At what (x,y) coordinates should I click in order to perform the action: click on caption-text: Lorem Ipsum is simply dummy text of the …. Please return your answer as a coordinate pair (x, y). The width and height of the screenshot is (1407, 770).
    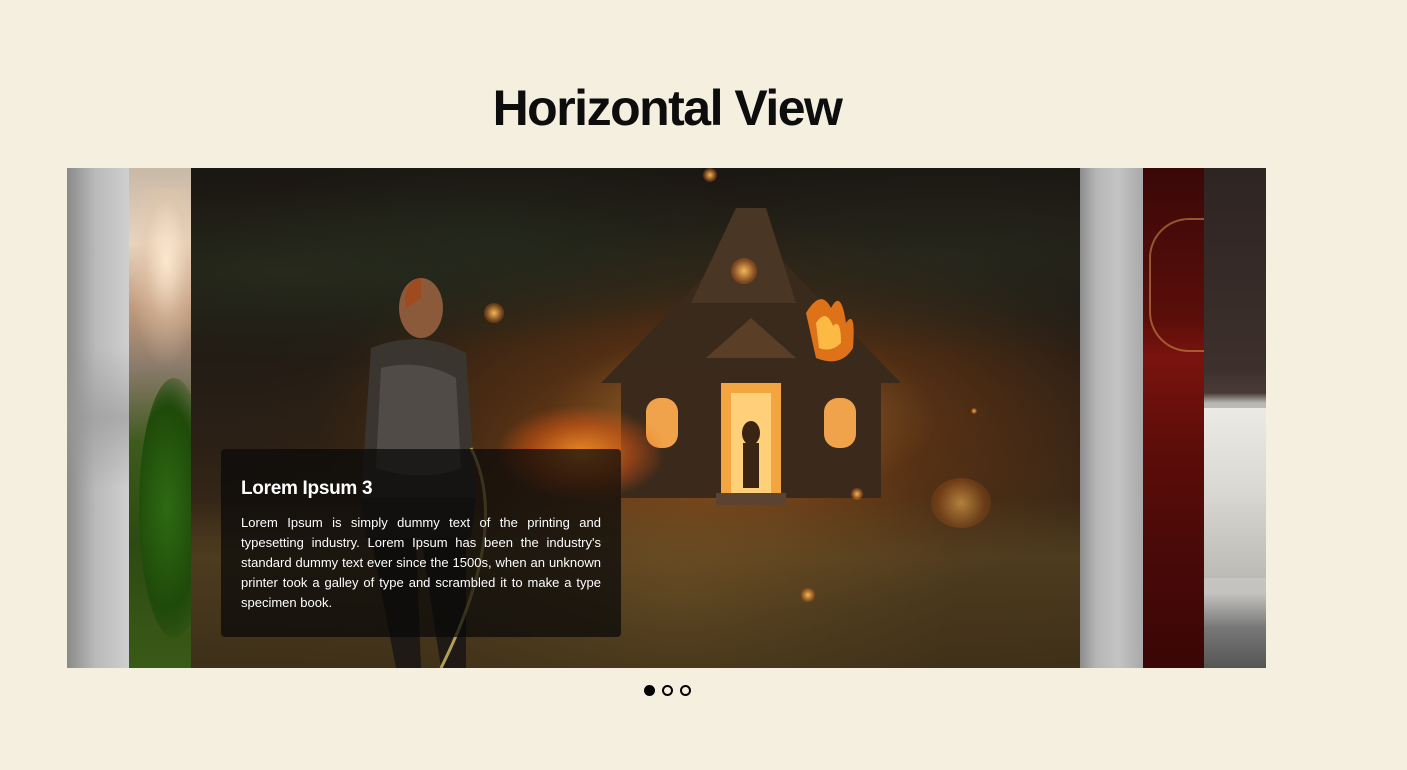
    Looking at the image, I should click on (421, 562).